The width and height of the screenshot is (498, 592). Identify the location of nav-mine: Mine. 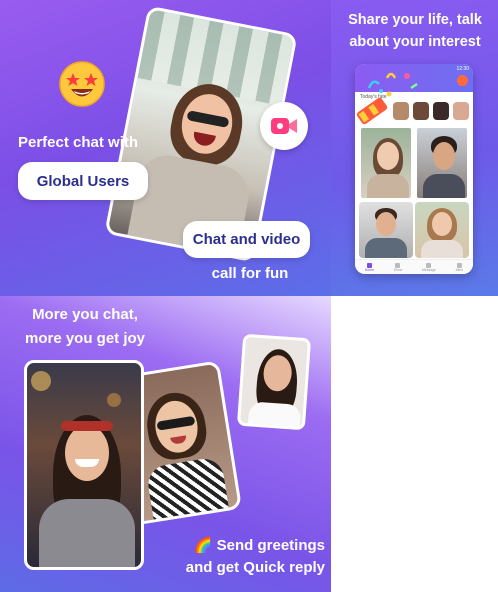
(459, 267).